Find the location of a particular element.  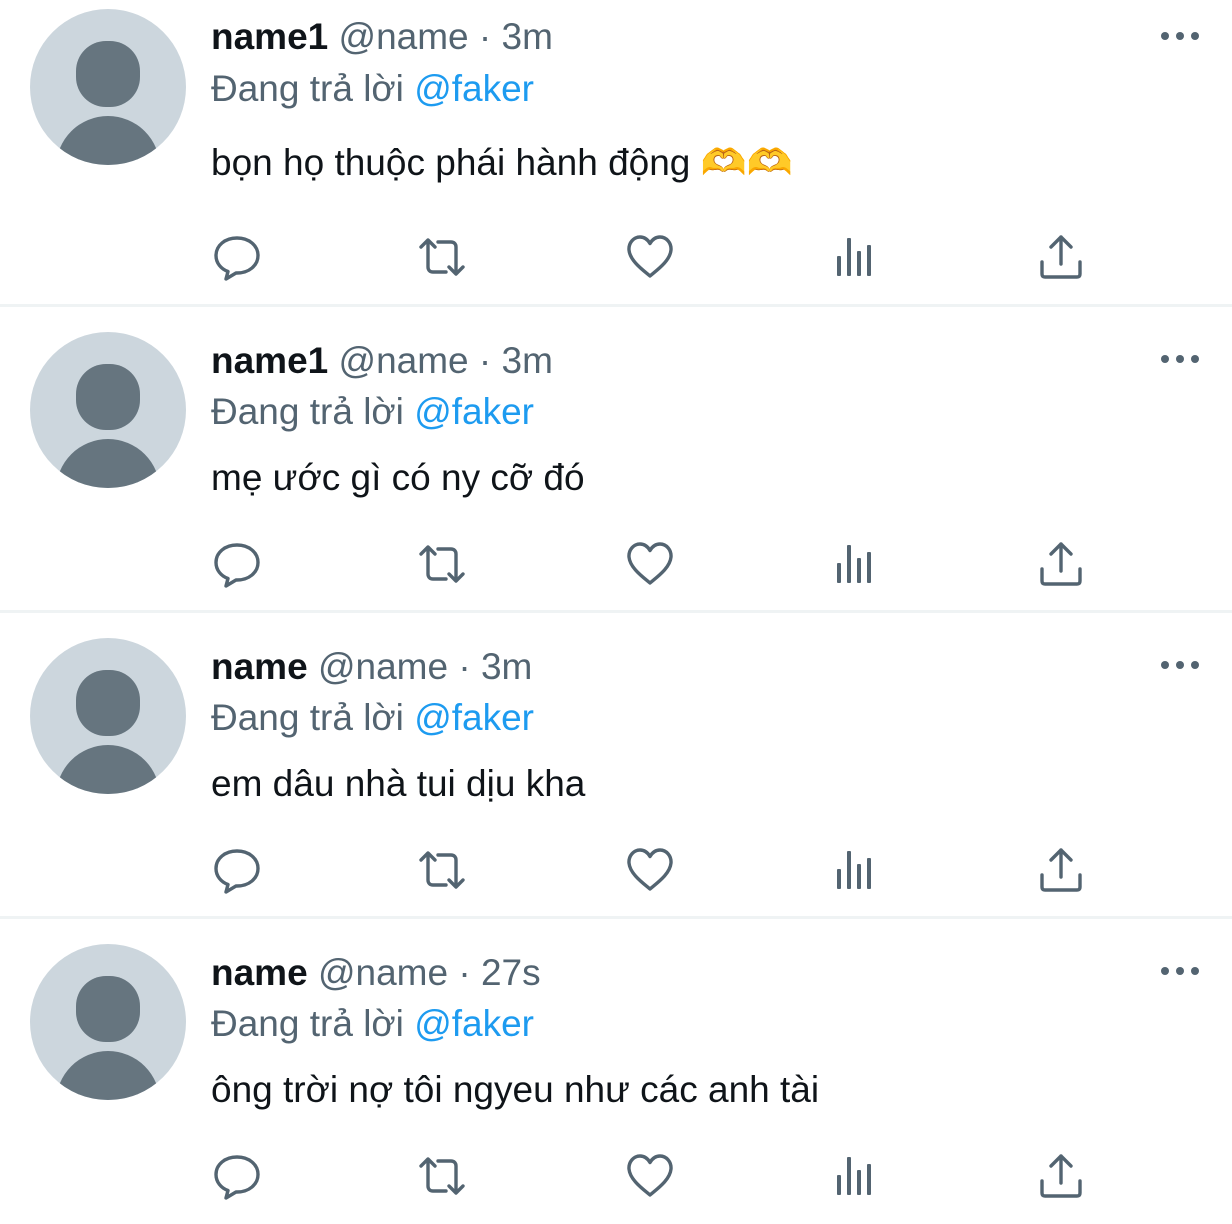

tweet-text: bọn họ thuộc phái hành động 🫶🫶 is located at coordinates (502, 162).